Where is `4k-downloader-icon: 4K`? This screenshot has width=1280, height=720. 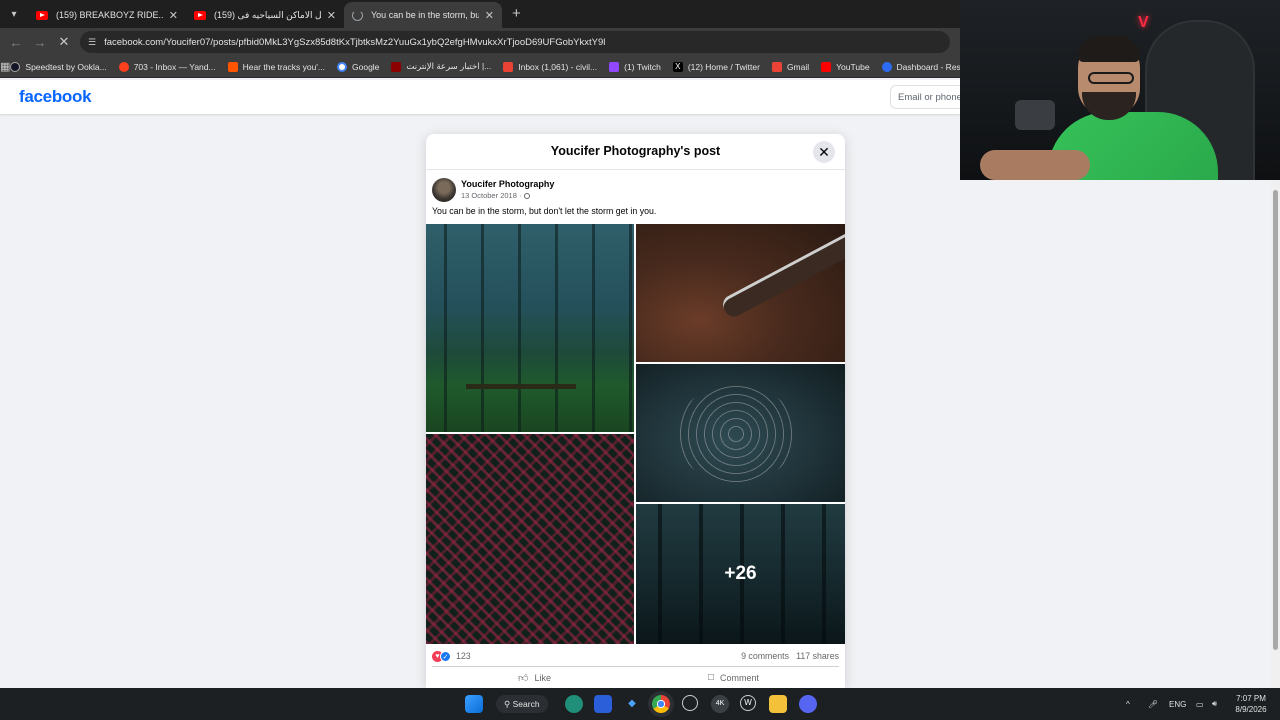 4k-downloader-icon: 4K is located at coordinates (720, 704).